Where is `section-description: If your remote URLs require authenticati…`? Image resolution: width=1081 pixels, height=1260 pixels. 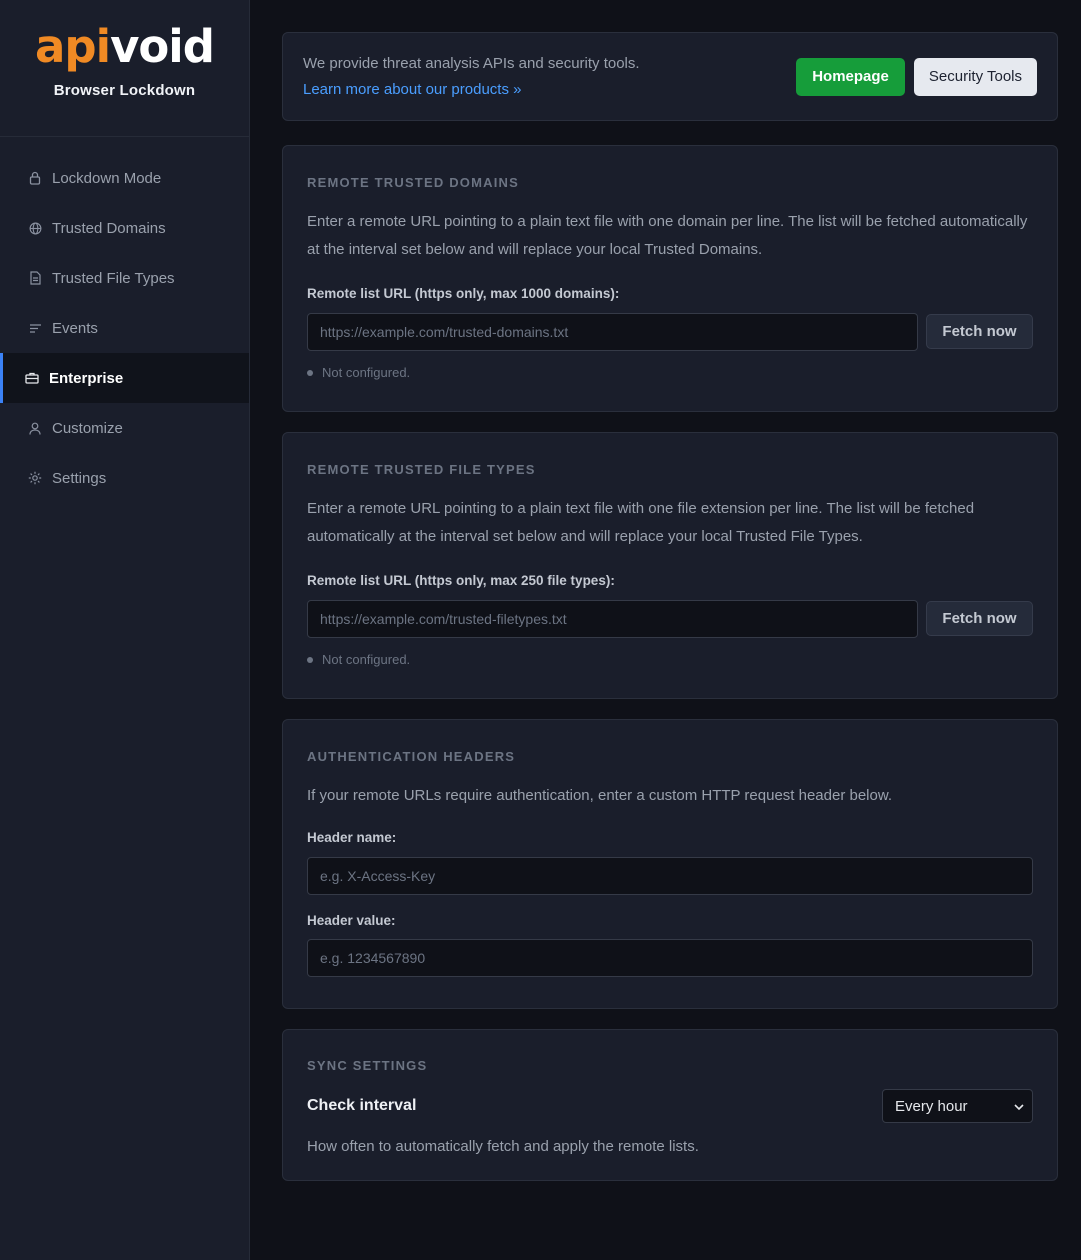 section-description: If your remote URLs require authenticati… is located at coordinates (600, 795).